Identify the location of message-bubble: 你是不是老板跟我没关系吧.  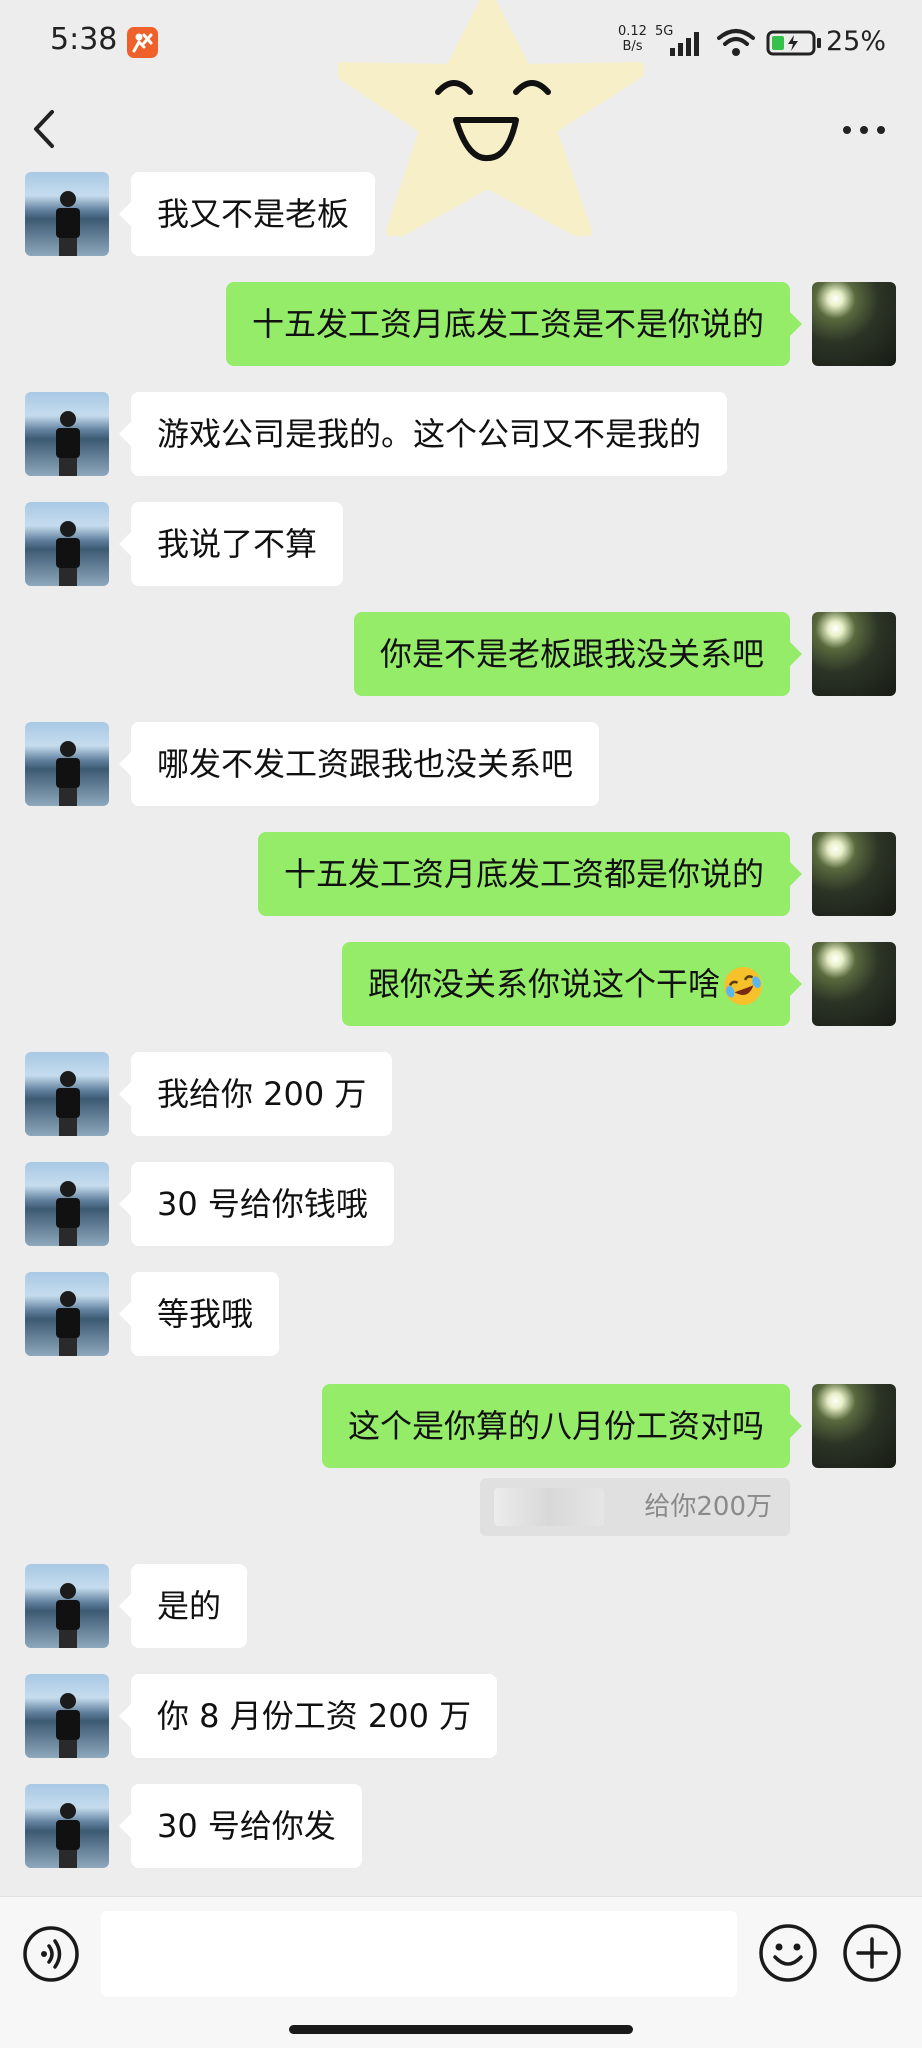
(578, 654).